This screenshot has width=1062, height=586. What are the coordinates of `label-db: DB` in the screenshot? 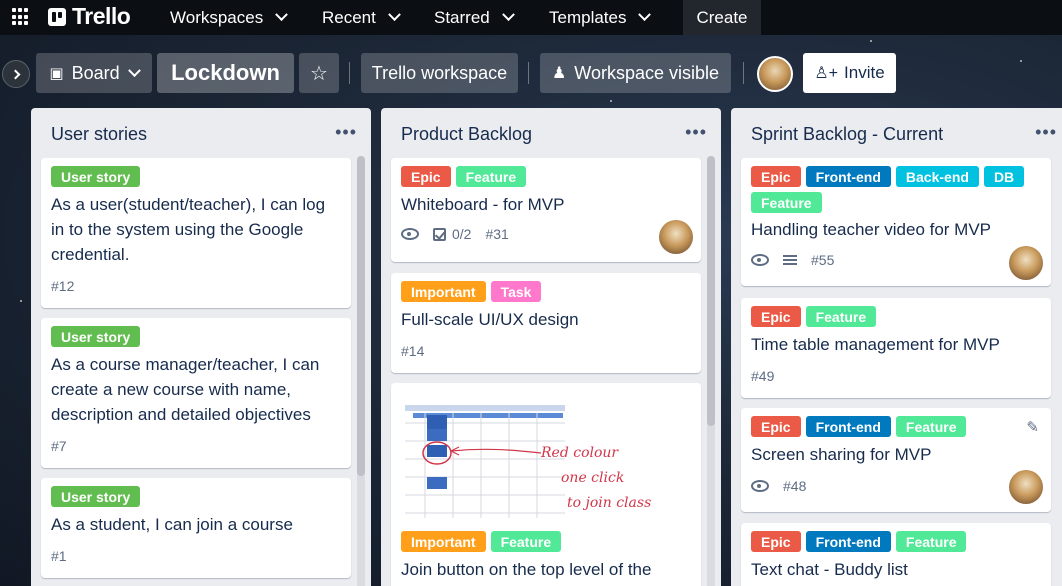 It's located at (1004, 176).